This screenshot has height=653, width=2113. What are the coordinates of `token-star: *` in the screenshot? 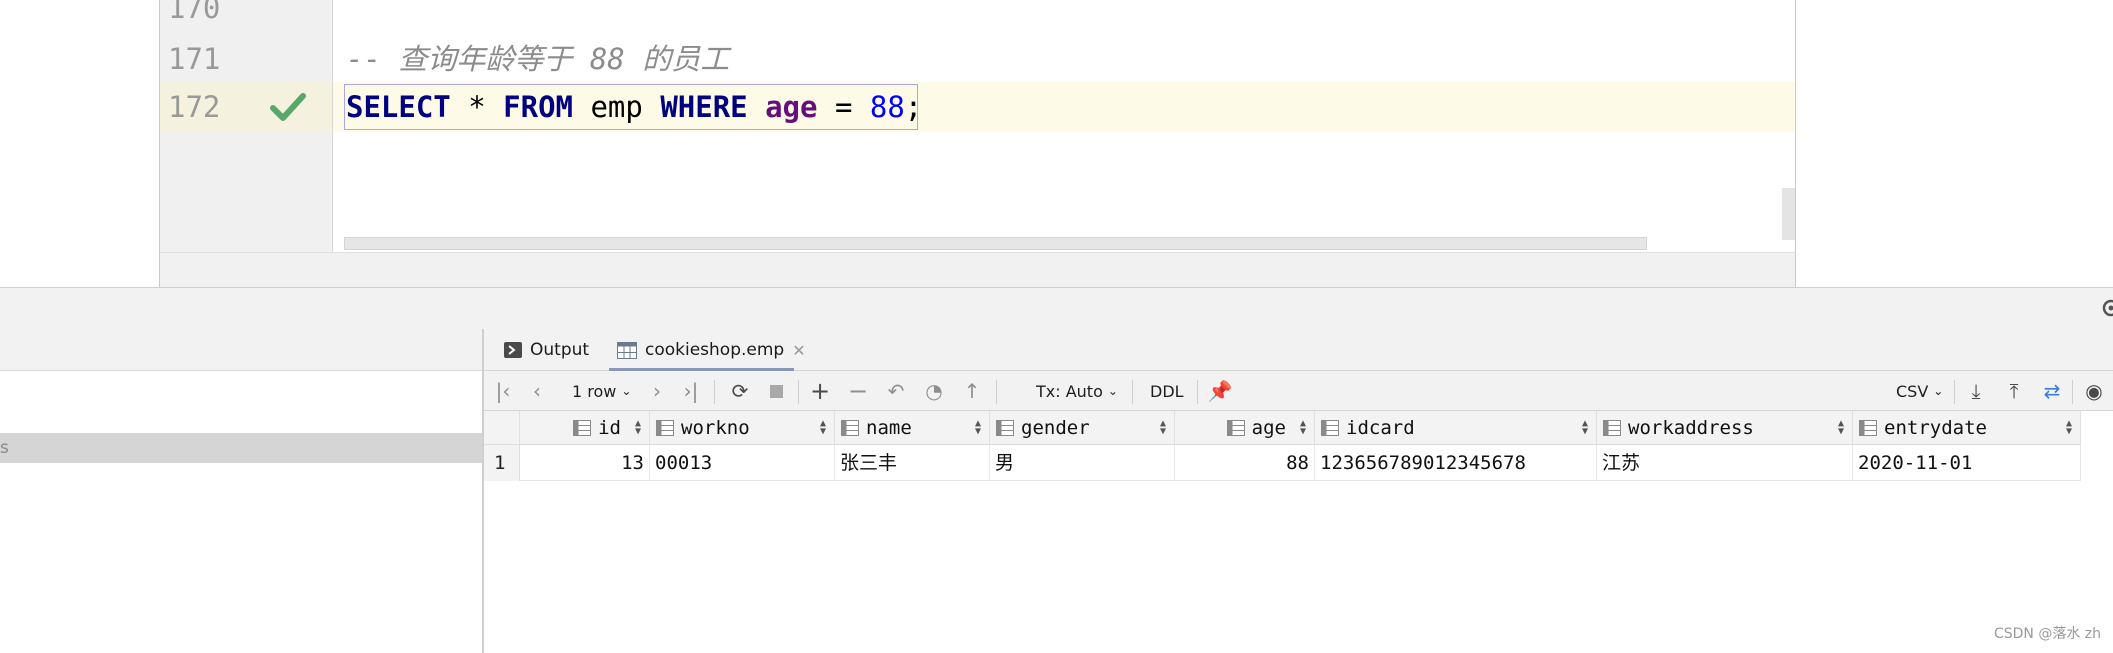 It's located at (477, 107).